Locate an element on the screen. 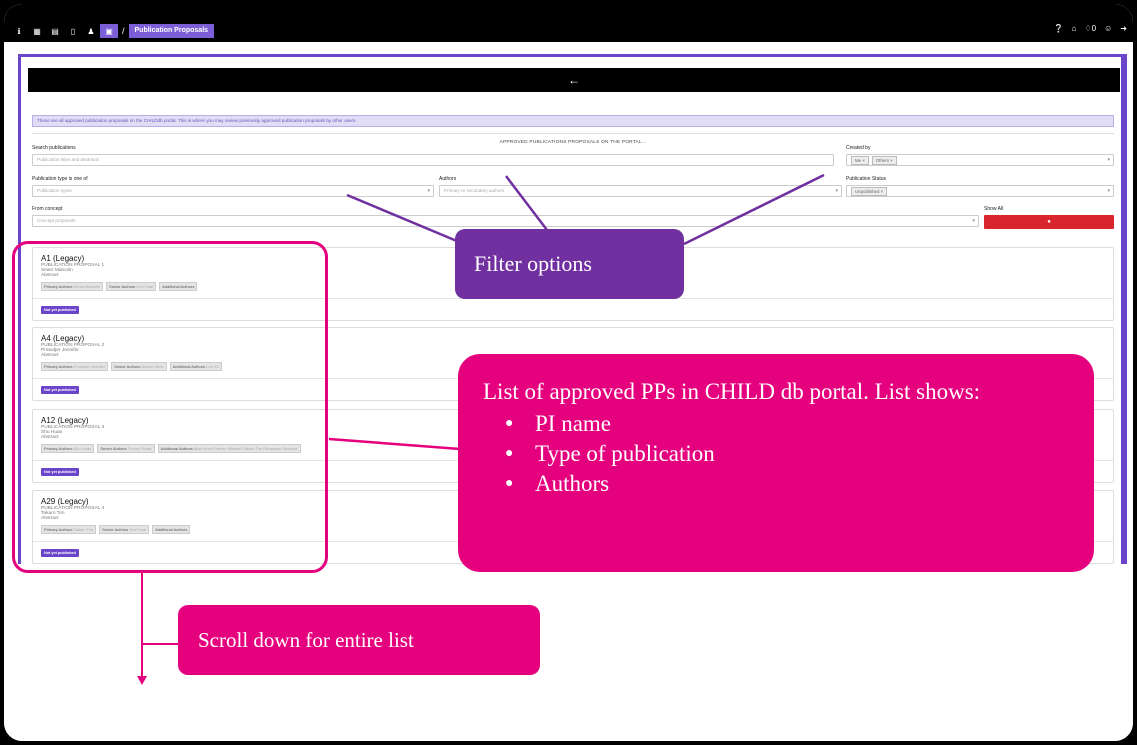 The image size is (1137, 745). pub-type-placeholder: Publication types is located at coordinates (54, 190).